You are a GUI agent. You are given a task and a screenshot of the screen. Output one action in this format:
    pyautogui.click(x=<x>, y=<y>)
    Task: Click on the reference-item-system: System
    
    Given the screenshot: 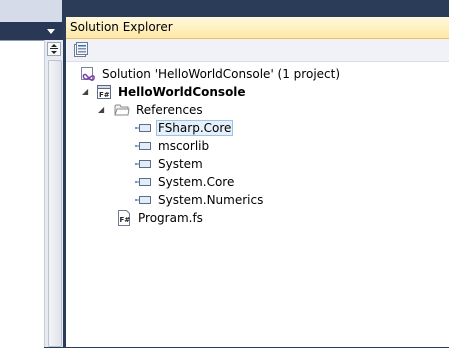 What is the action you would take?
    pyautogui.click(x=169, y=164)
    